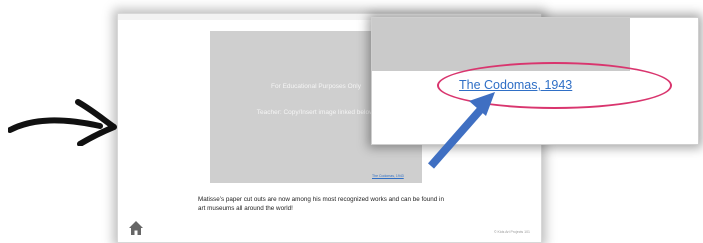  Describe the element at coordinates (136, 228) in the screenshot. I see `home-icon` at that location.